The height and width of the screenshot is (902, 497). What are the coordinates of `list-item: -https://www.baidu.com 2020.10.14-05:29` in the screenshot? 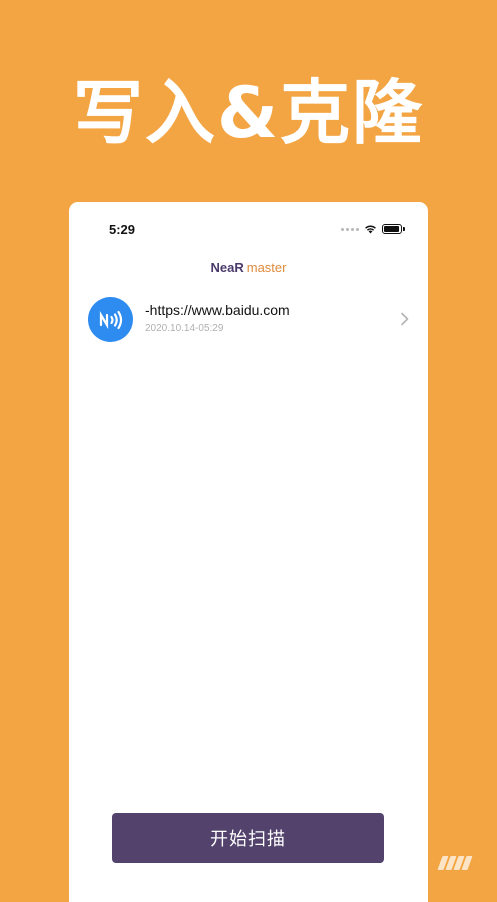 It's located at (249, 320).